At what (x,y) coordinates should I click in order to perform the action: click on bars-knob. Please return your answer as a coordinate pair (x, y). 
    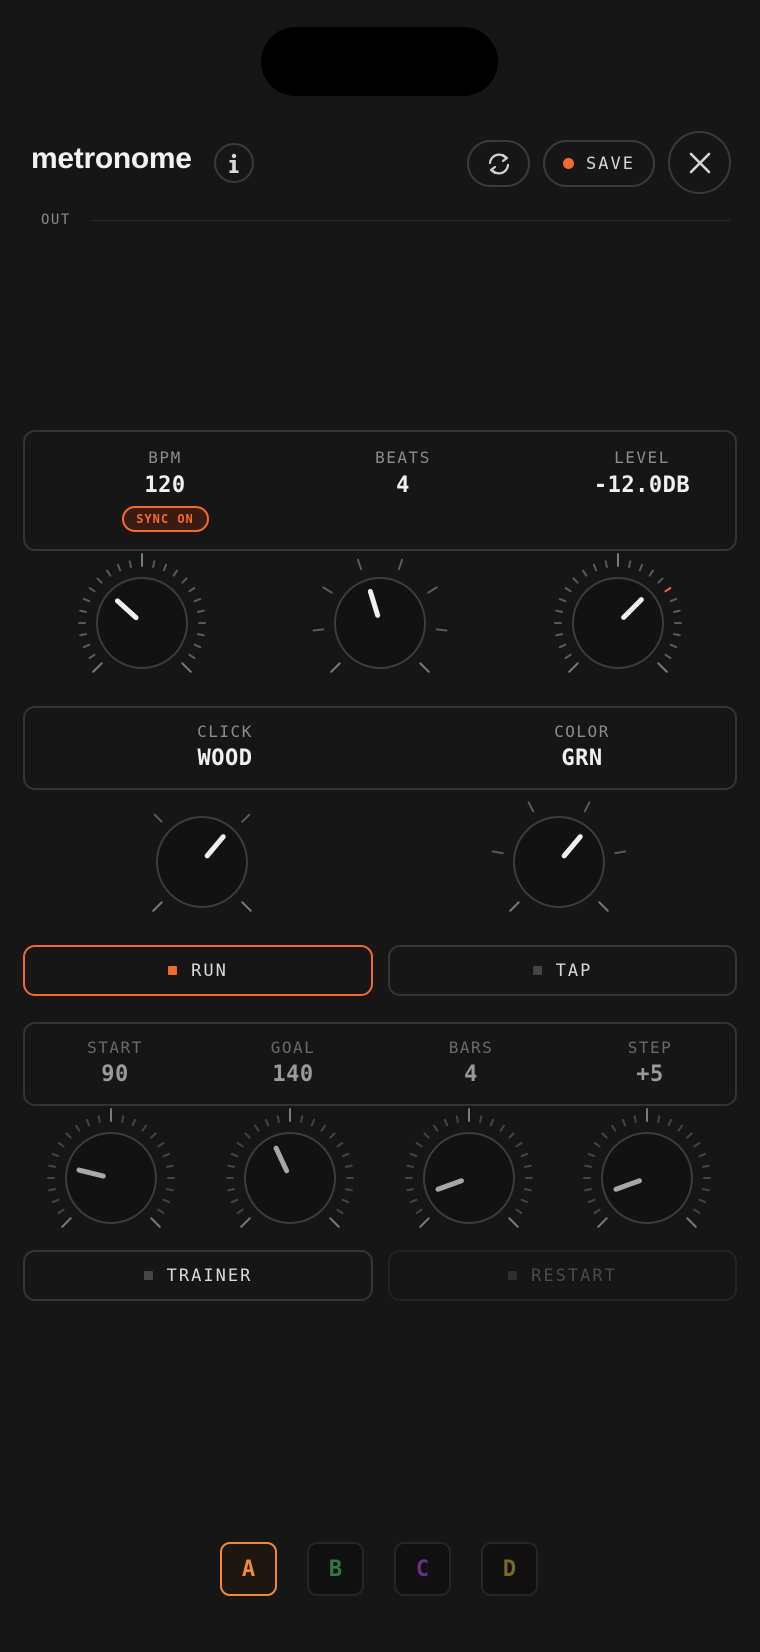
    Looking at the image, I should click on (469, 1168).